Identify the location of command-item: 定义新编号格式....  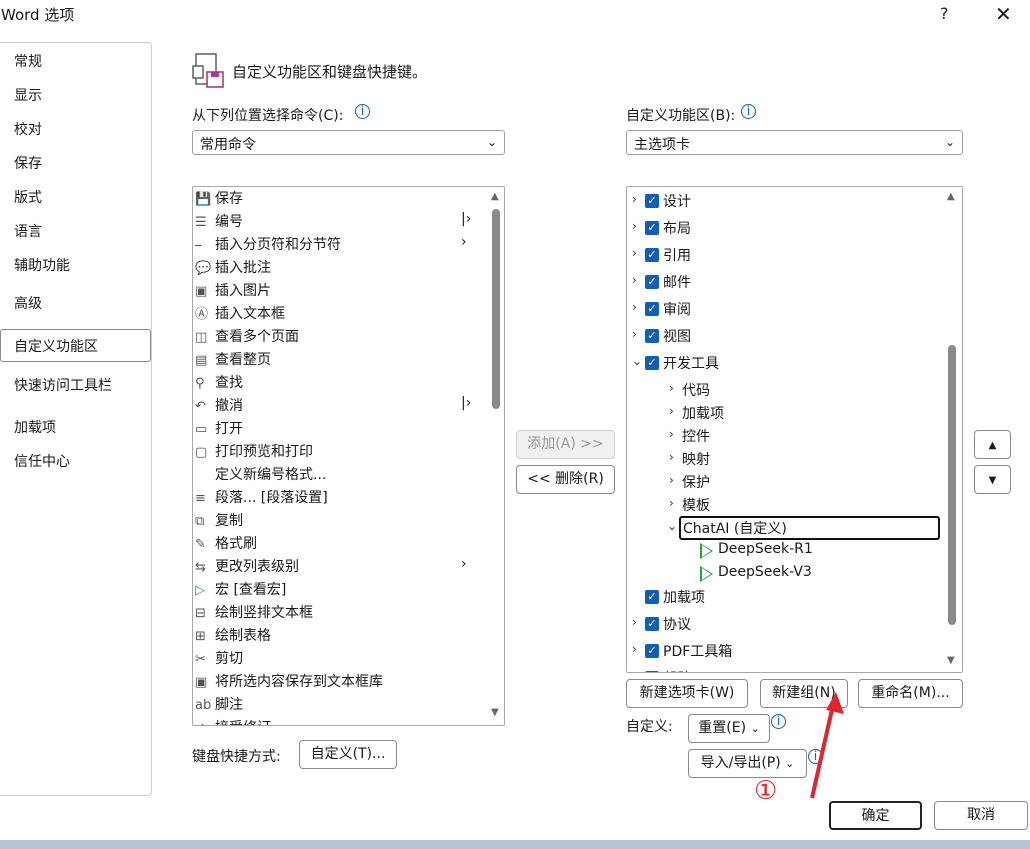
(340, 475).